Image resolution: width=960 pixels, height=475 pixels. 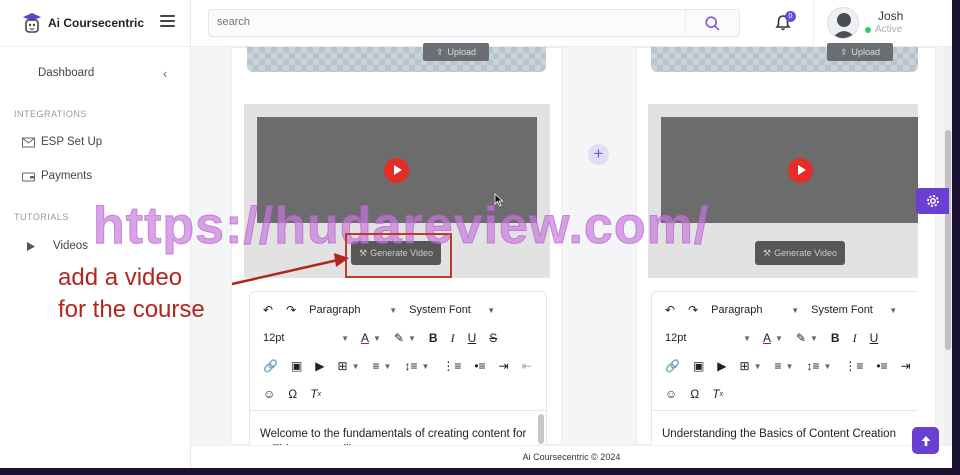 I want to click on annotation-highlight-box, so click(x=398, y=255).